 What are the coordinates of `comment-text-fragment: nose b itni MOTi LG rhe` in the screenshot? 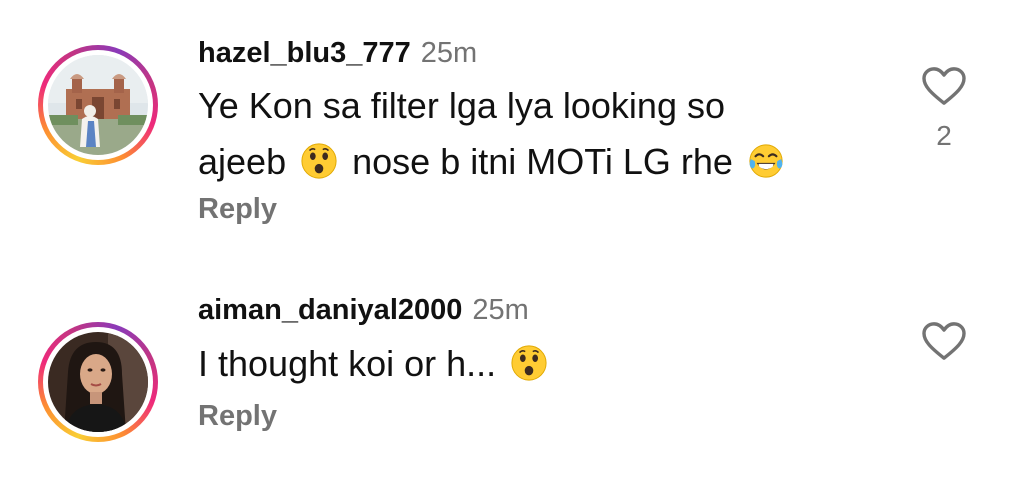 It's located at (542, 161).